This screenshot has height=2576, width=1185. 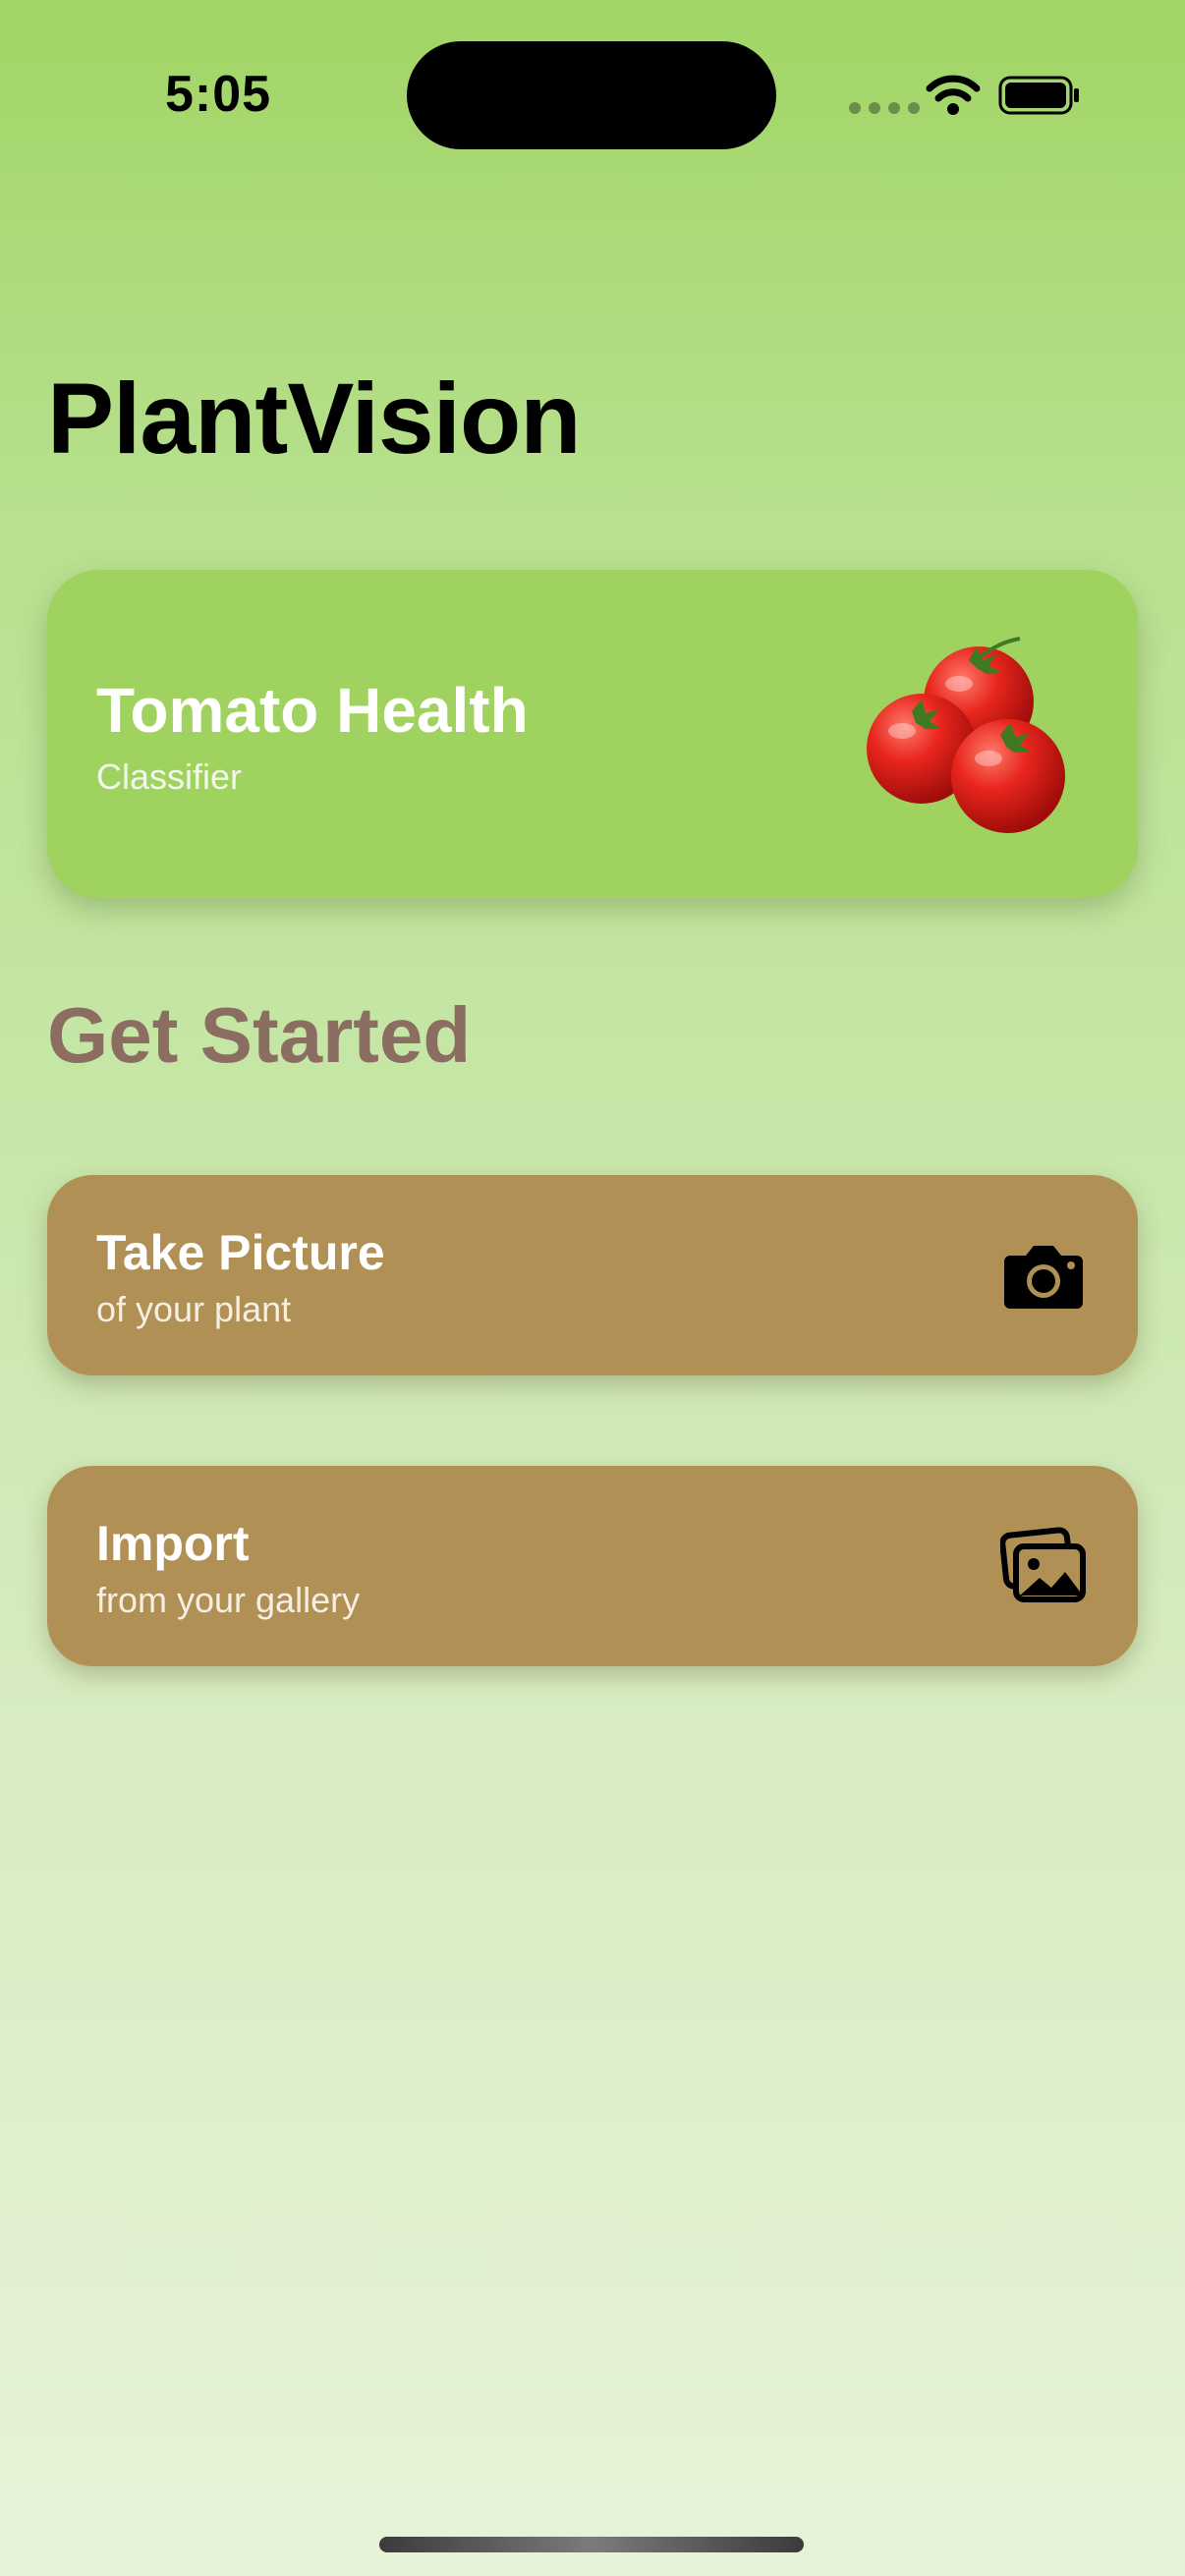 I want to click on tomato-image, so click(x=966, y=735).